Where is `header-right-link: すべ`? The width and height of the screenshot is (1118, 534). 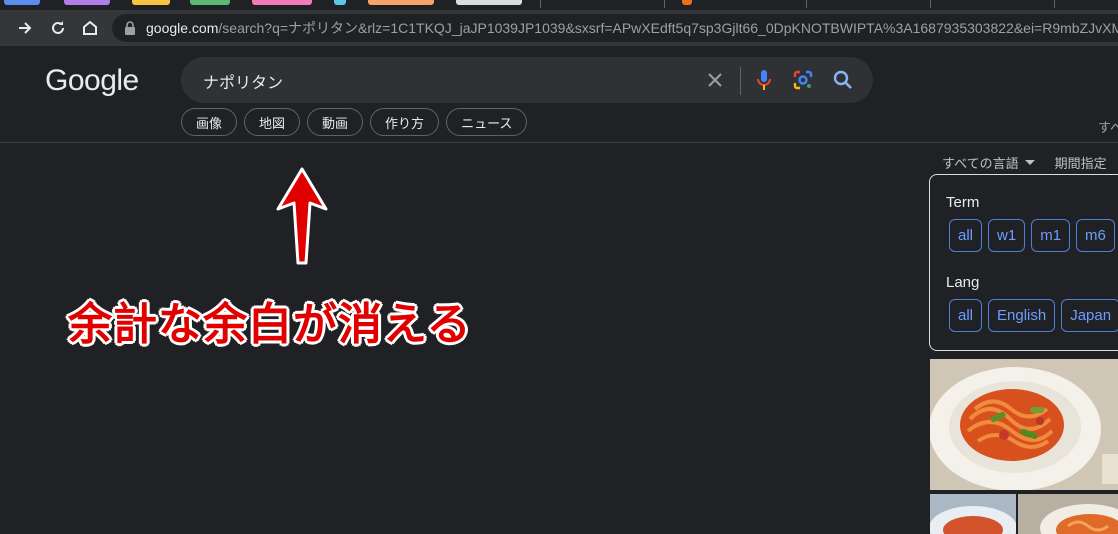
header-right-link: すべ is located at coordinates (1108, 126).